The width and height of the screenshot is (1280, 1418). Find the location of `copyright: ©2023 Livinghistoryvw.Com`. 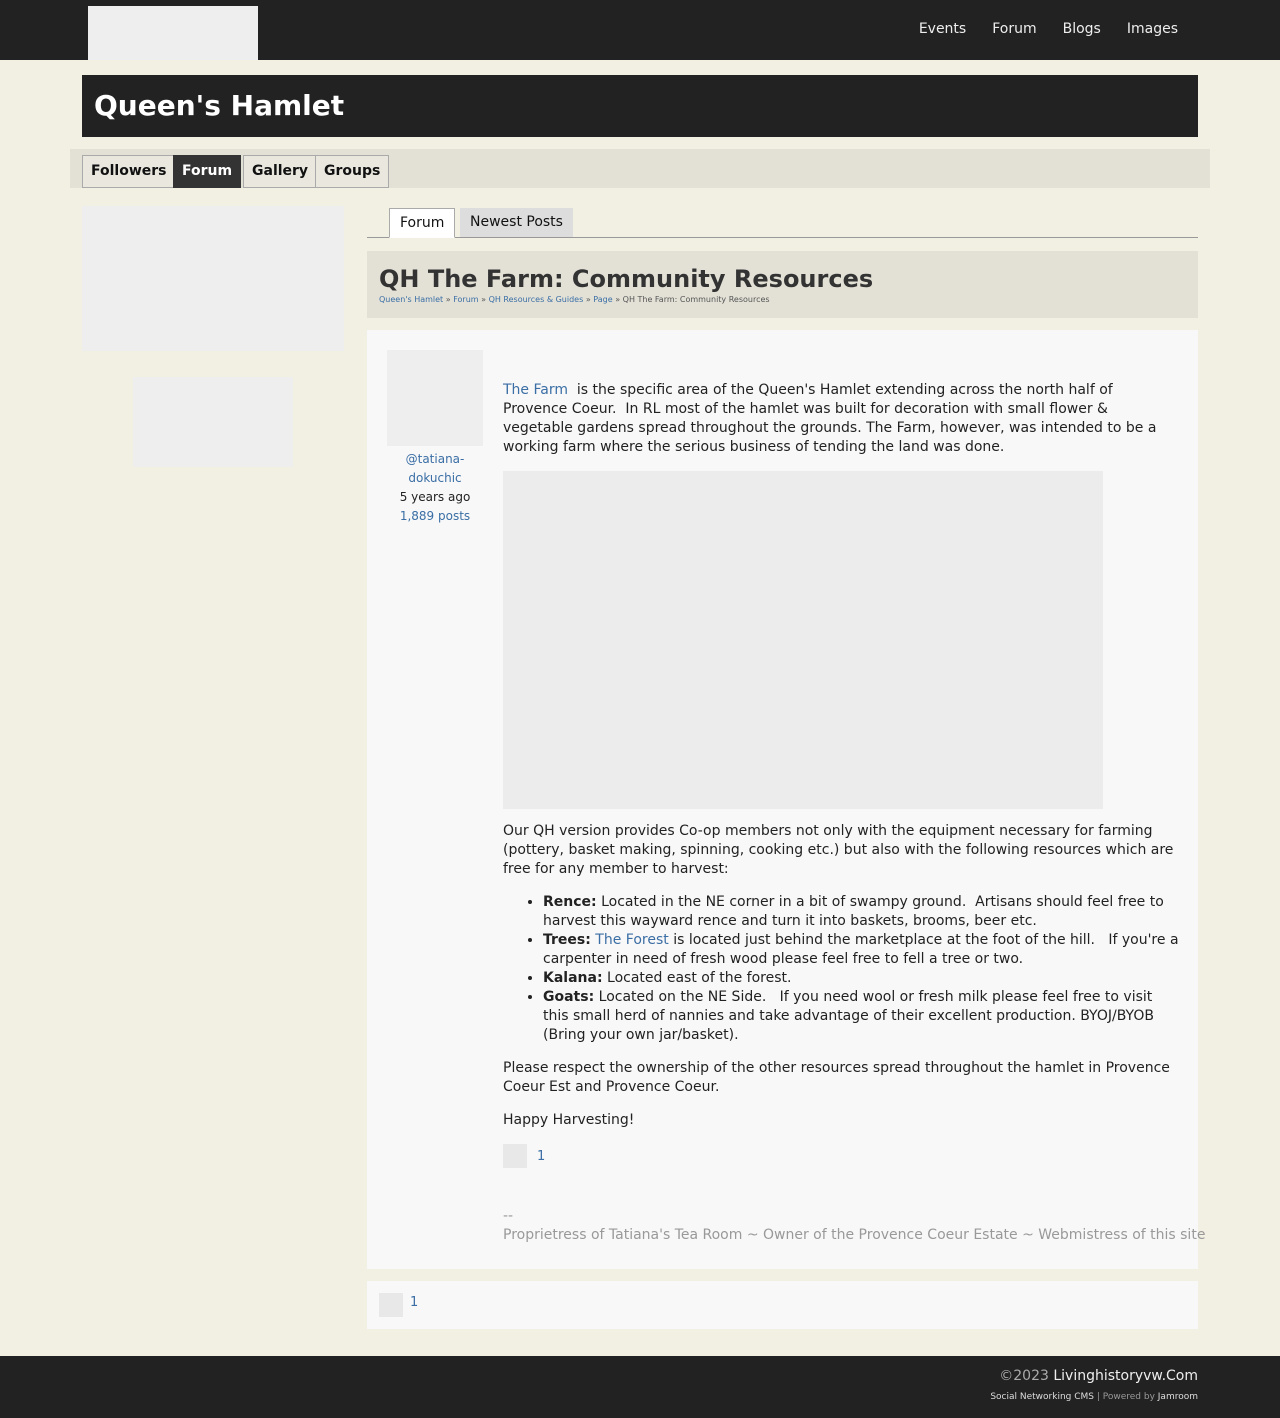

copyright: ©2023 Livinghistoryvw.Com is located at coordinates (1098, 1376).